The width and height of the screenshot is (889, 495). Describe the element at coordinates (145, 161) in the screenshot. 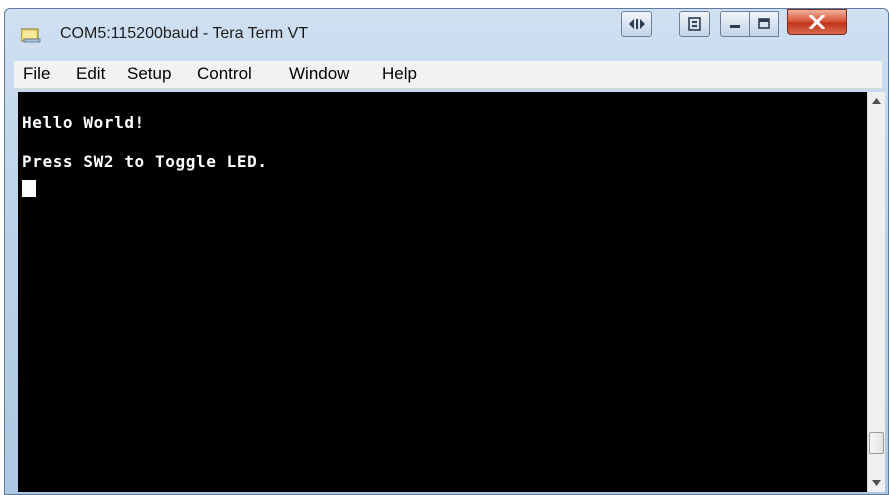

I see `terminal-line: Press SW2 to Toggle LED.` at that location.